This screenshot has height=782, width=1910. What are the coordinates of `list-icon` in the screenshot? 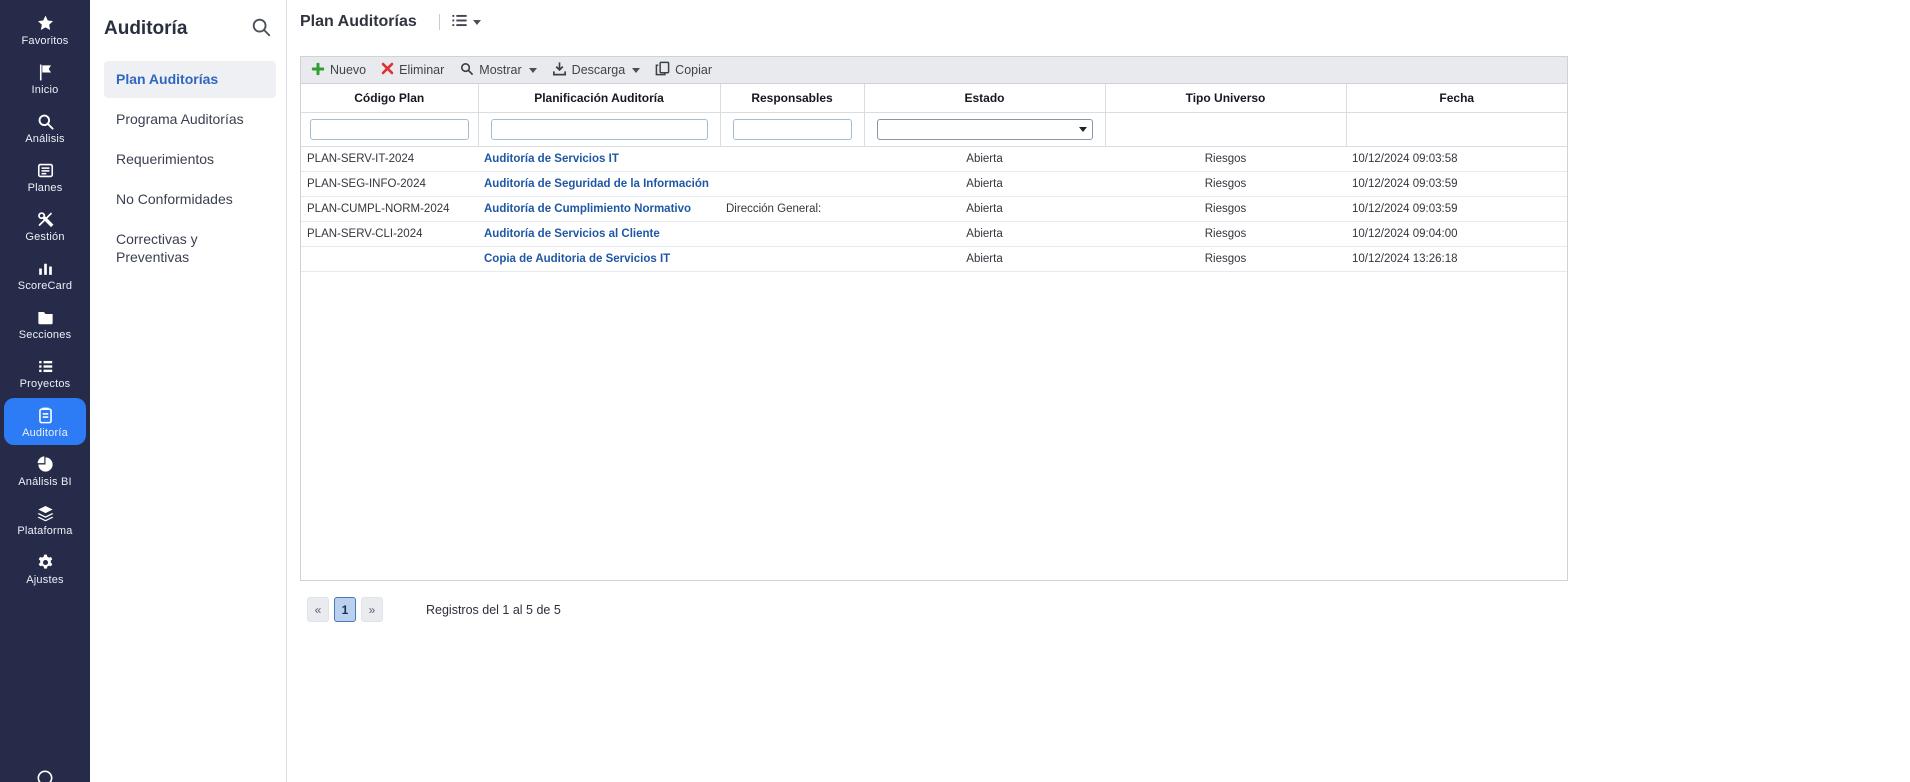 It's located at (45, 366).